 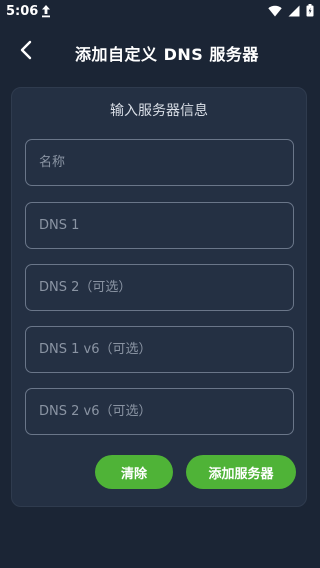 I want to click on app-bar: 添加自定义 DNS 服务器, so click(x=160, y=52).